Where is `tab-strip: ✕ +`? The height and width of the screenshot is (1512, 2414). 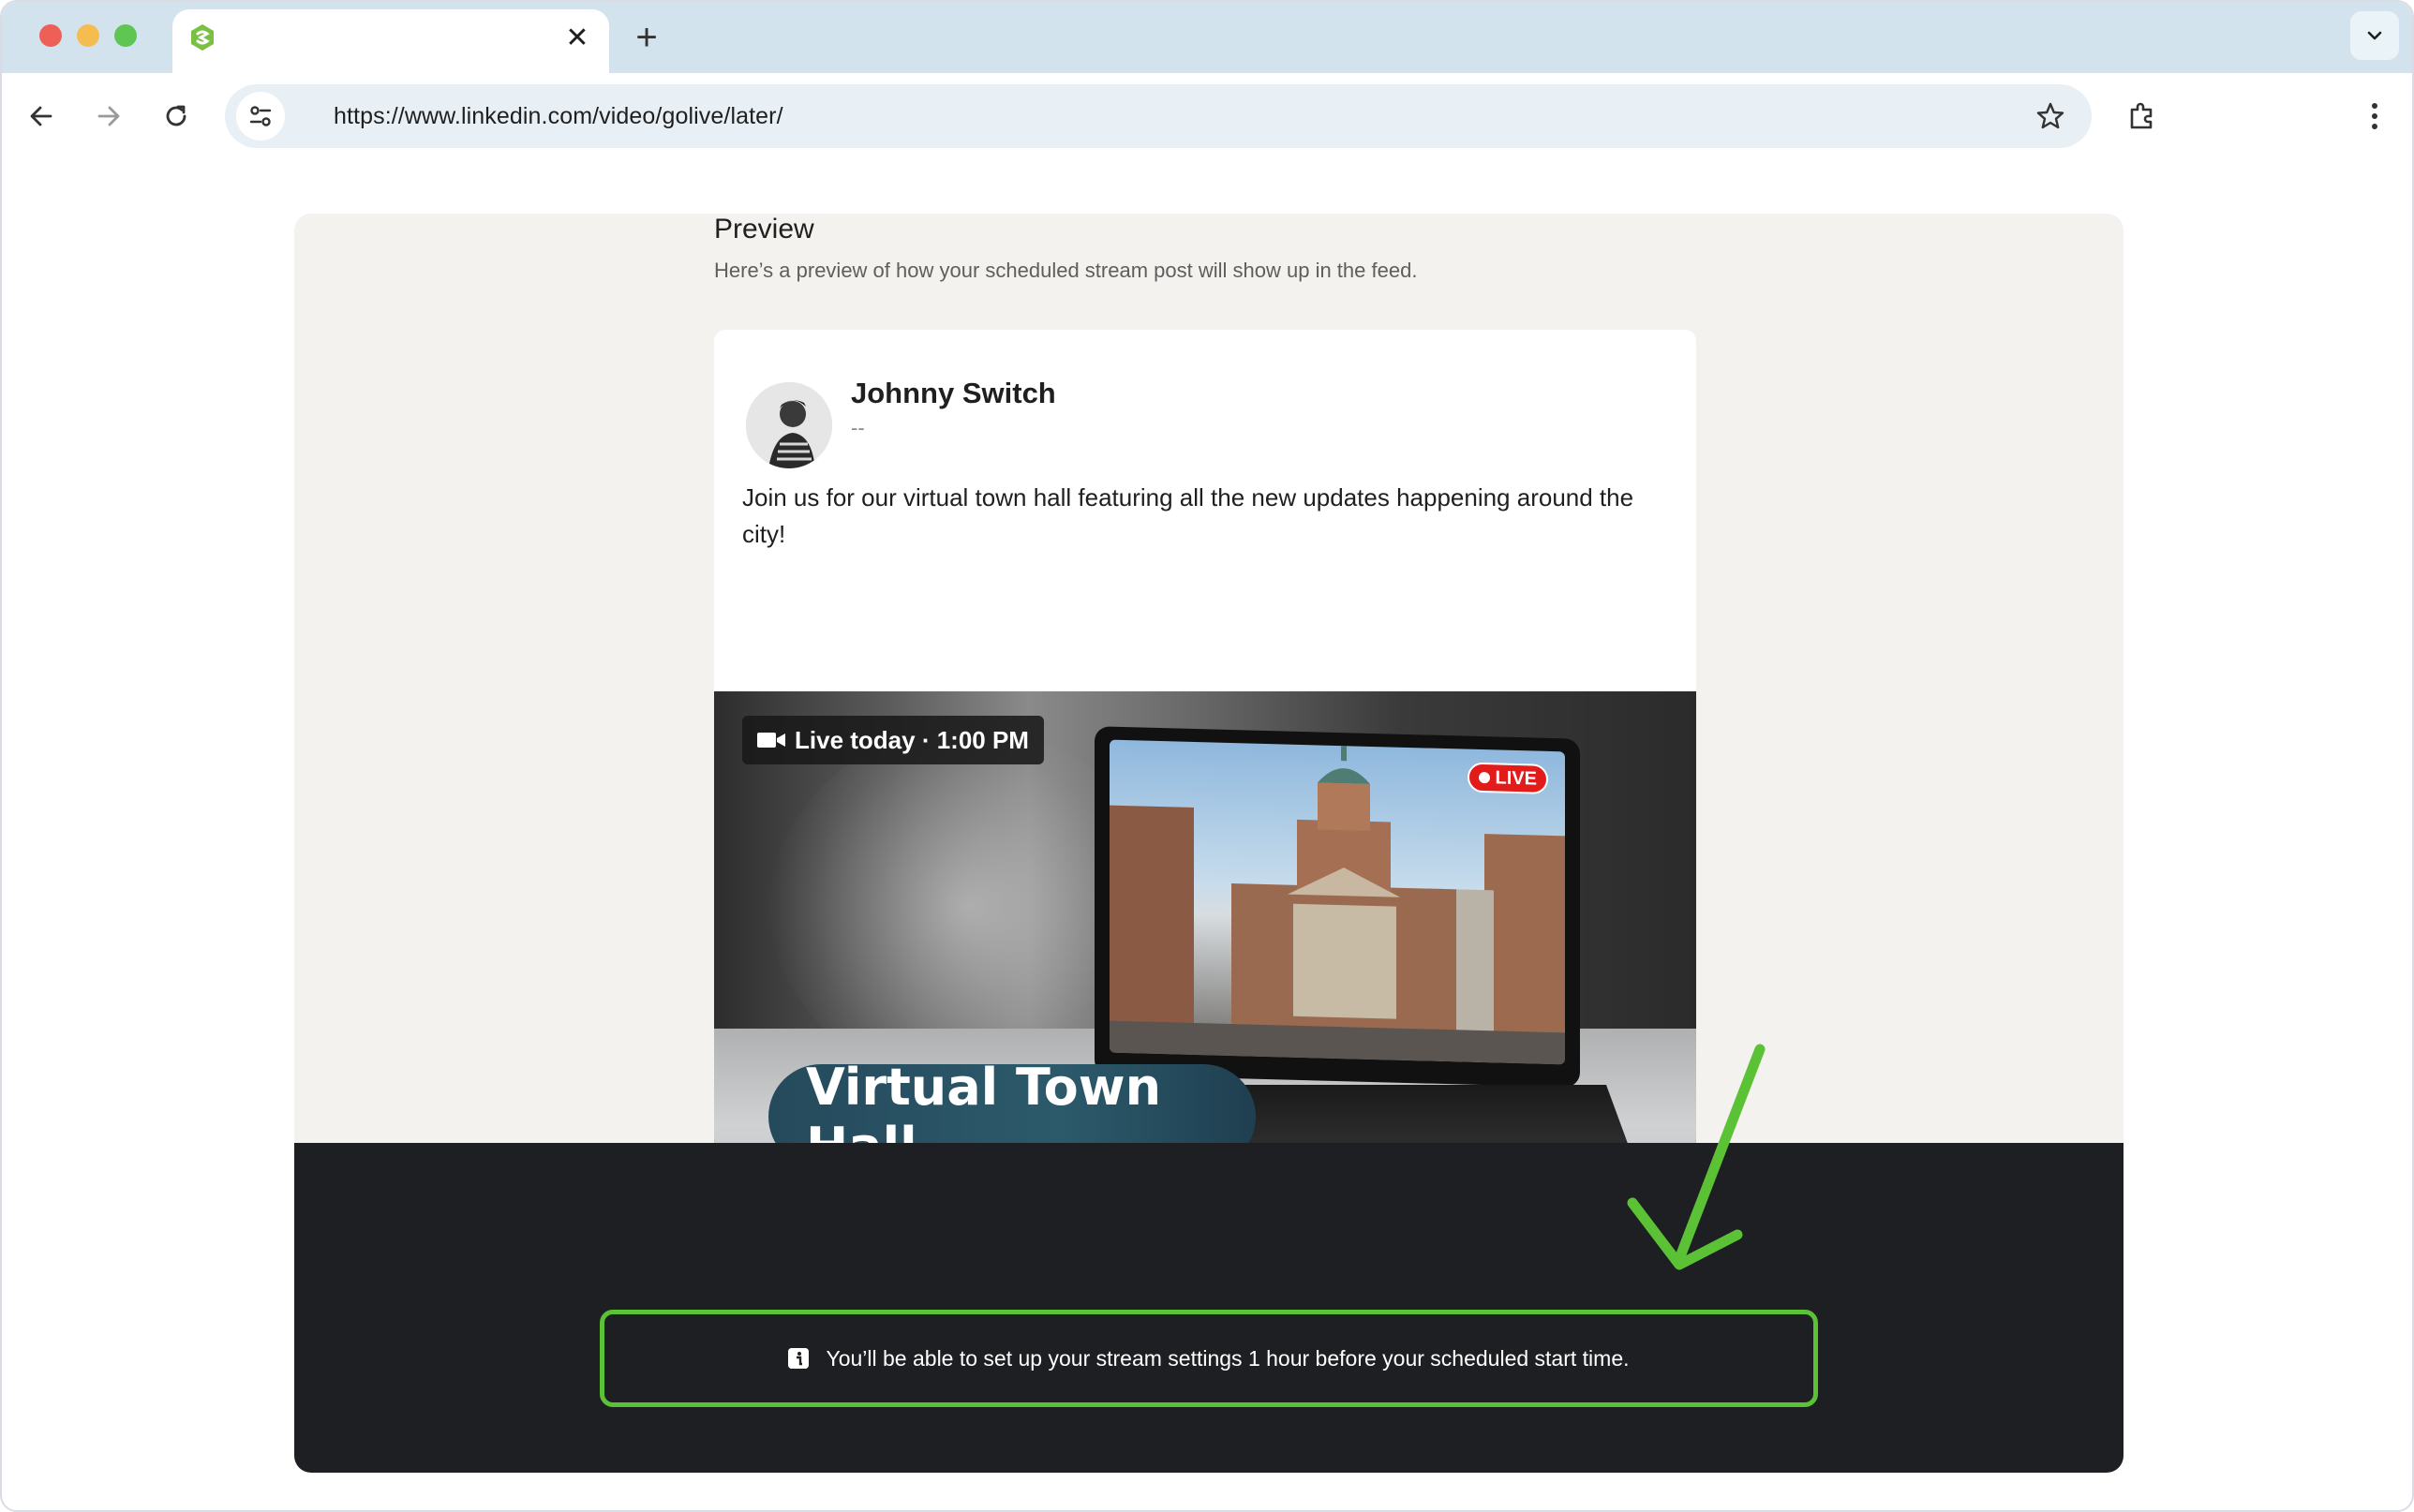 tab-strip: ✕ + is located at coordinates (1207, 37).